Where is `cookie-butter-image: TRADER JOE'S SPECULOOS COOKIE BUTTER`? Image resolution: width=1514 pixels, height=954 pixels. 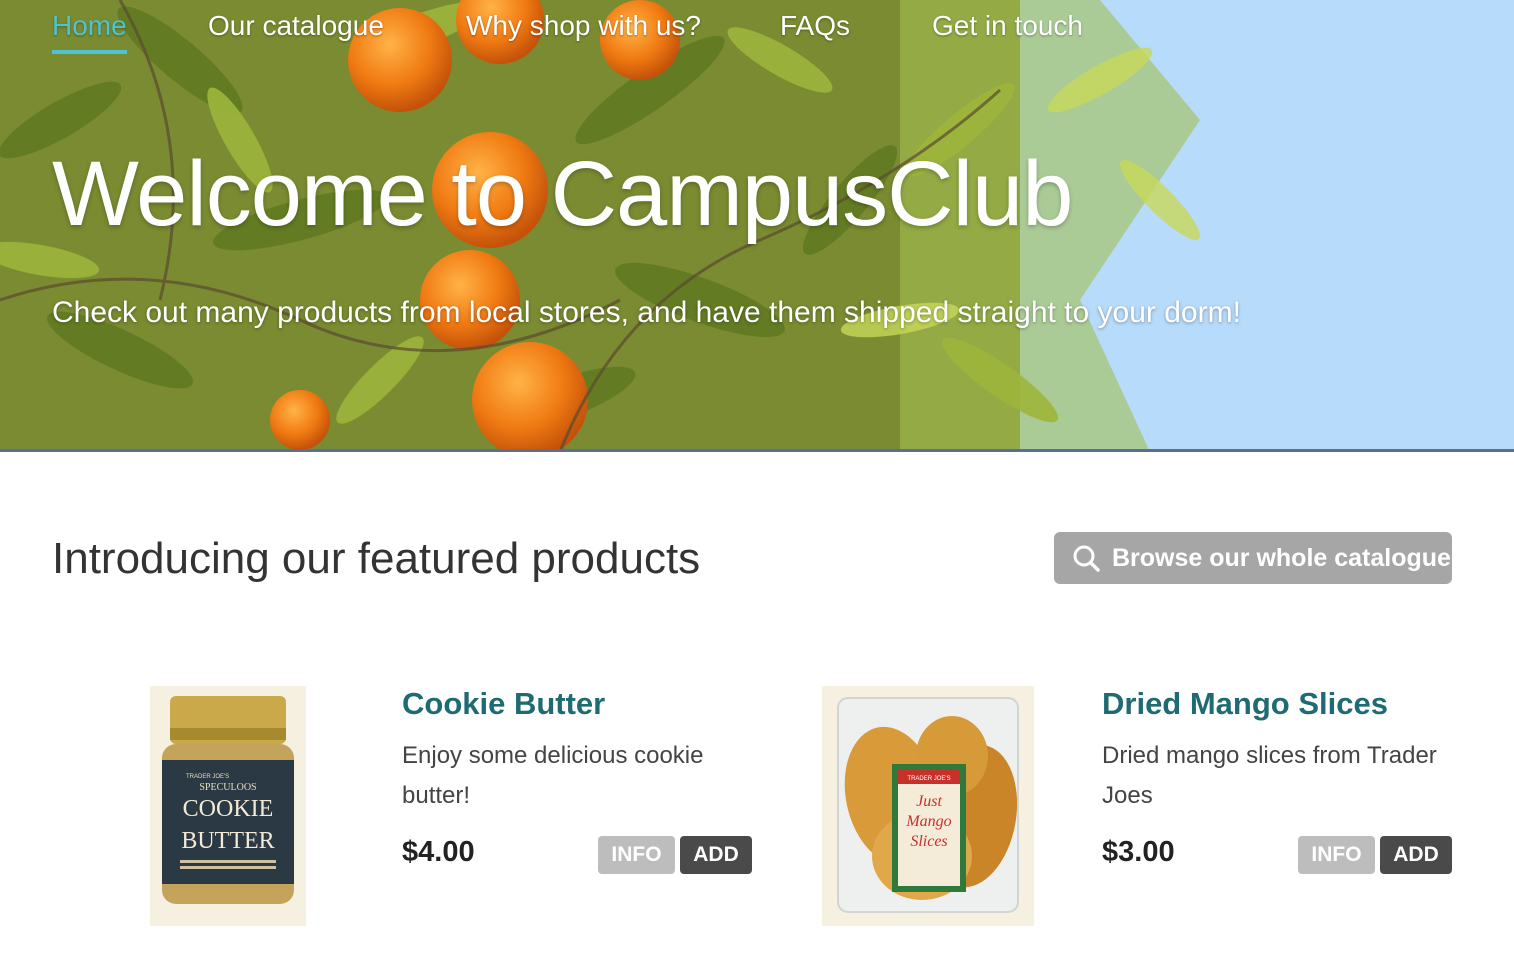 cookie-butter-image: TRADER JOE'S SPECULOOS COOKIE BUTTER is located at coordinates (228, 806).